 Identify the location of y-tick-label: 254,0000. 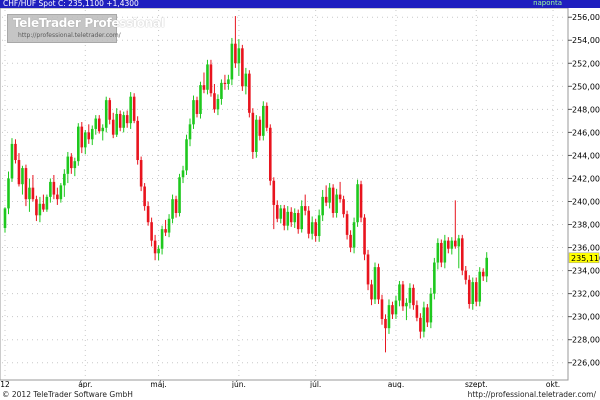
(586, 40).